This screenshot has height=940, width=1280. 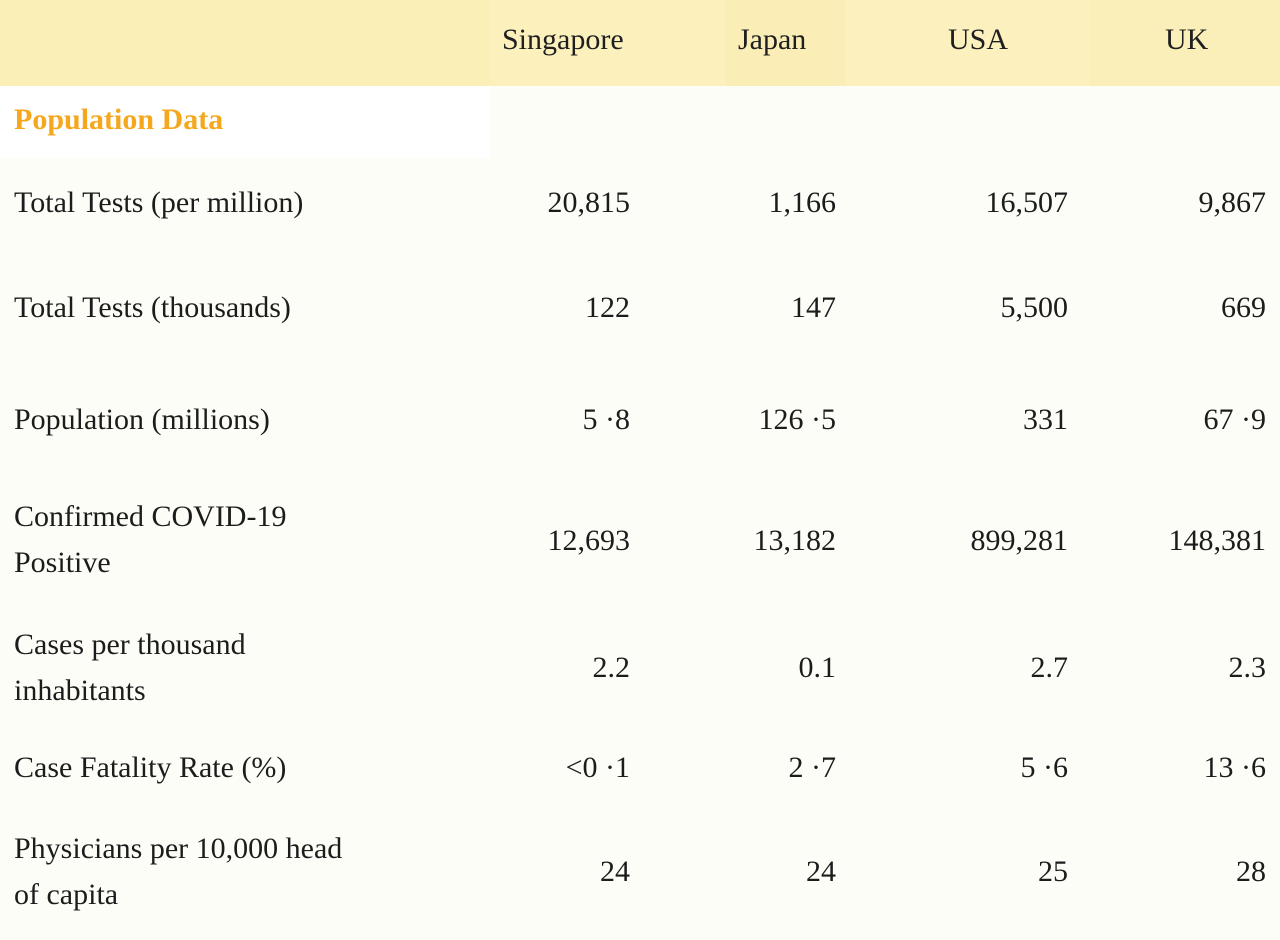 What do you see at coordinates (817, 667) in the screenshot?
I see `table-cell: 0.1` at bounding box center [817, 667].